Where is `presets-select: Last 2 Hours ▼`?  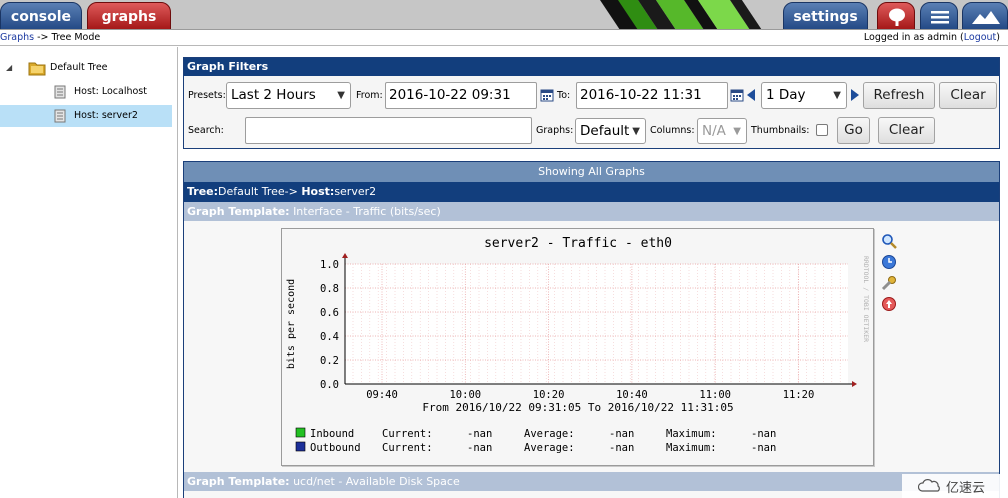 presets-select: Last 2 Hours ▼ is located at coordinates (288, 95).